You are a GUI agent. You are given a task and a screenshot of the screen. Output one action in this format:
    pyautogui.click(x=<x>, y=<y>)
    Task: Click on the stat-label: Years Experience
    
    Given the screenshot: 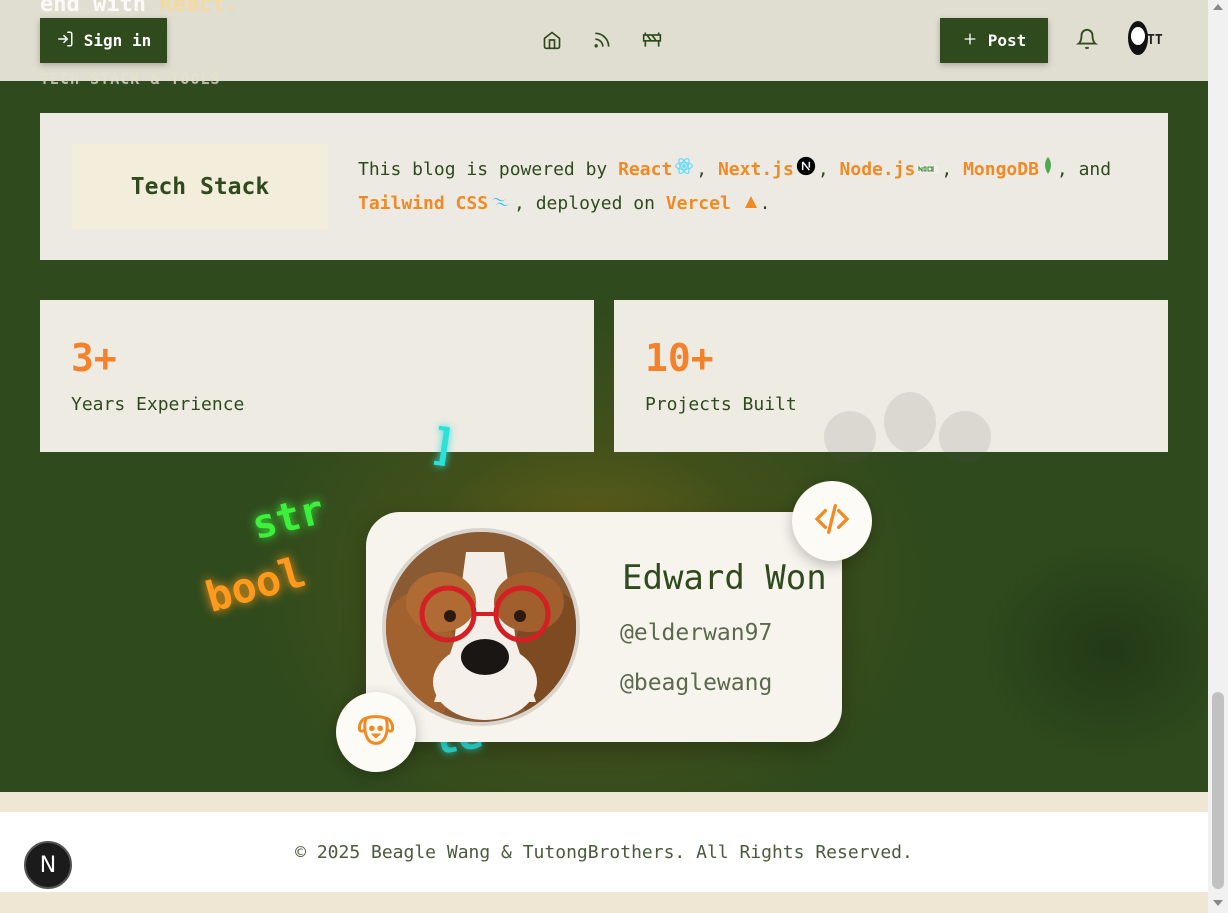 What is the action you would take?
    pyautogui.click(x=158, y=404)
    